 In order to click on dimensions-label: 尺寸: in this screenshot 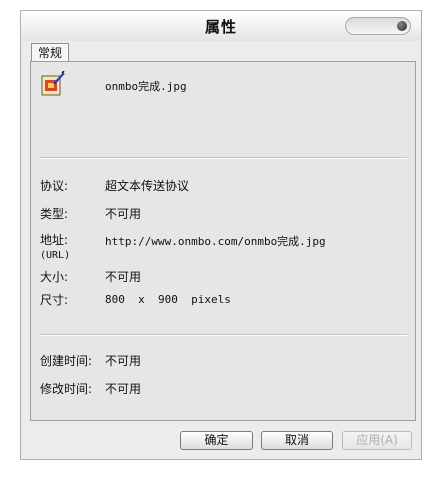, I will do `click(54, 300)`.